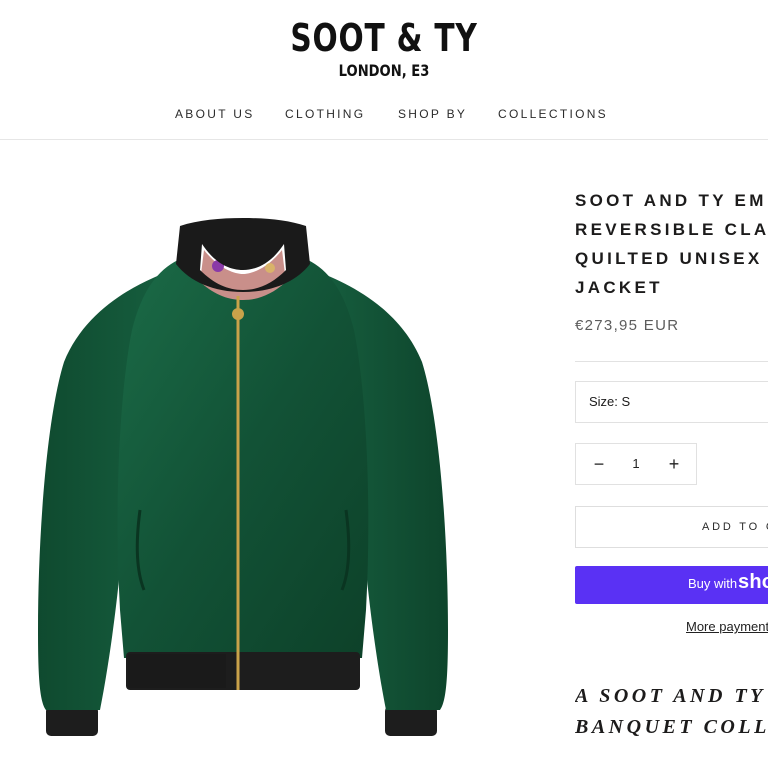 The height and width of the screenshot is (768, 768). Describe the element at coordinates (671, 712) in the screenshot. I see `description-heading: A SOOT AND TY BANQUET COLLE` at that location.